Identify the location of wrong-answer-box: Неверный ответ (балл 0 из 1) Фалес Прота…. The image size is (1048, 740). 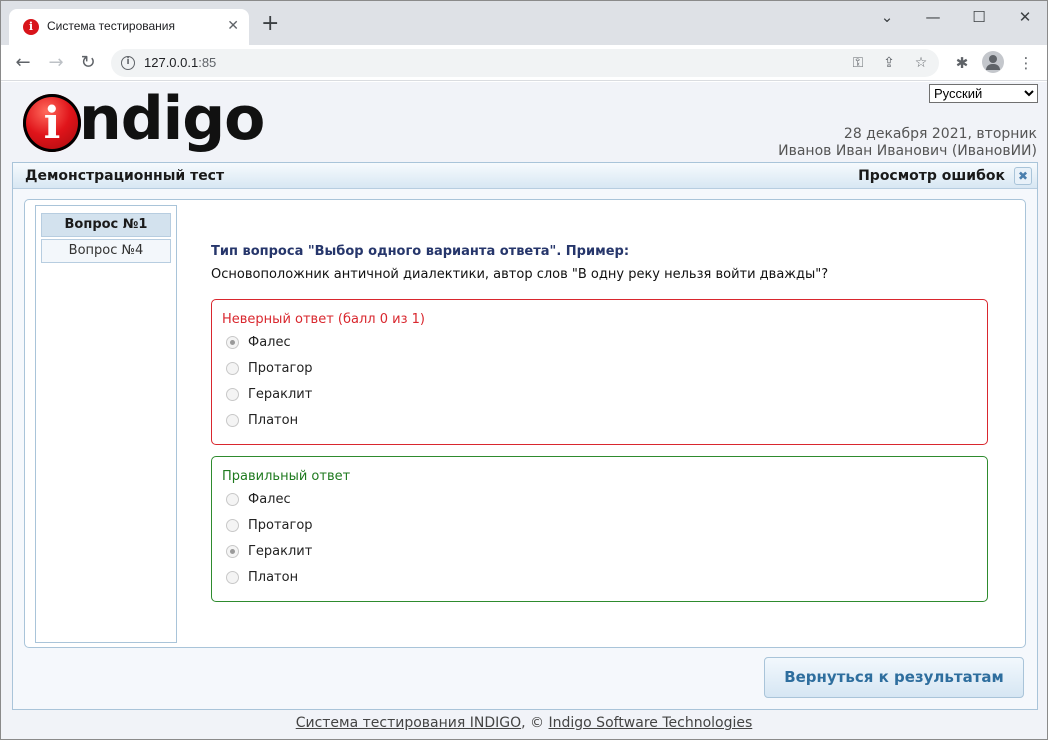
(599, 372).